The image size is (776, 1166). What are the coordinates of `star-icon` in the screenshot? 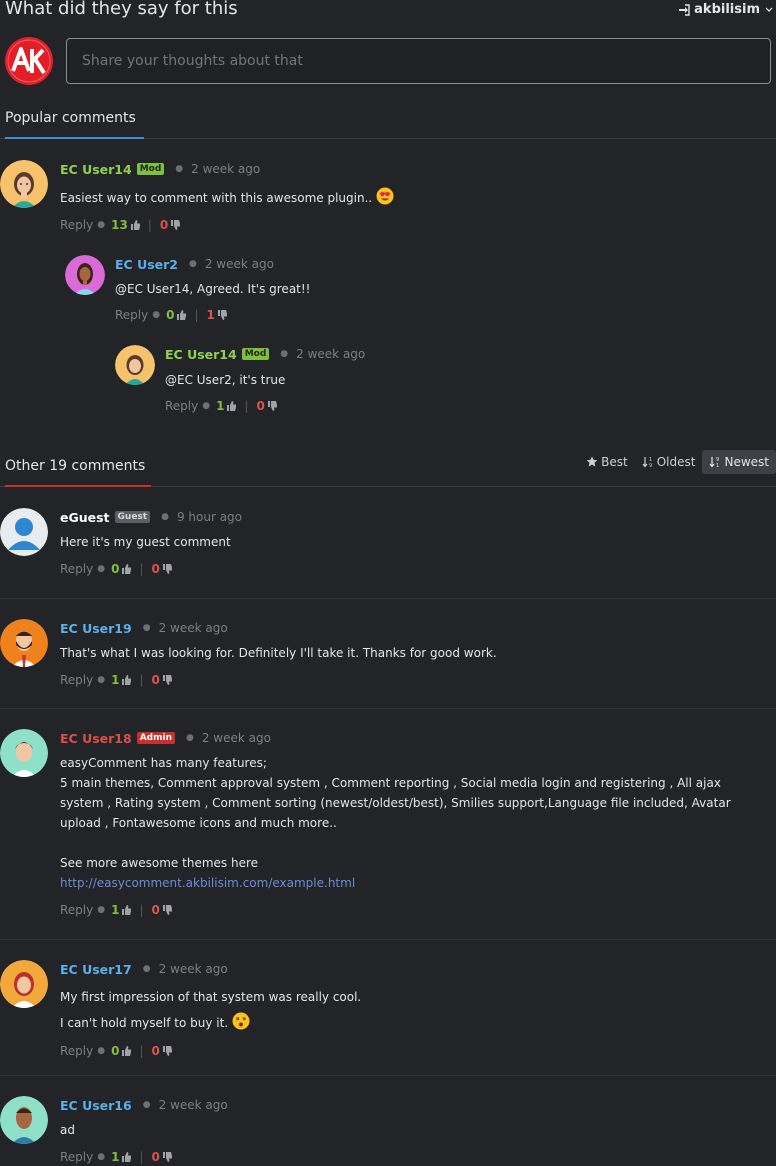 It's located at (592, 461).